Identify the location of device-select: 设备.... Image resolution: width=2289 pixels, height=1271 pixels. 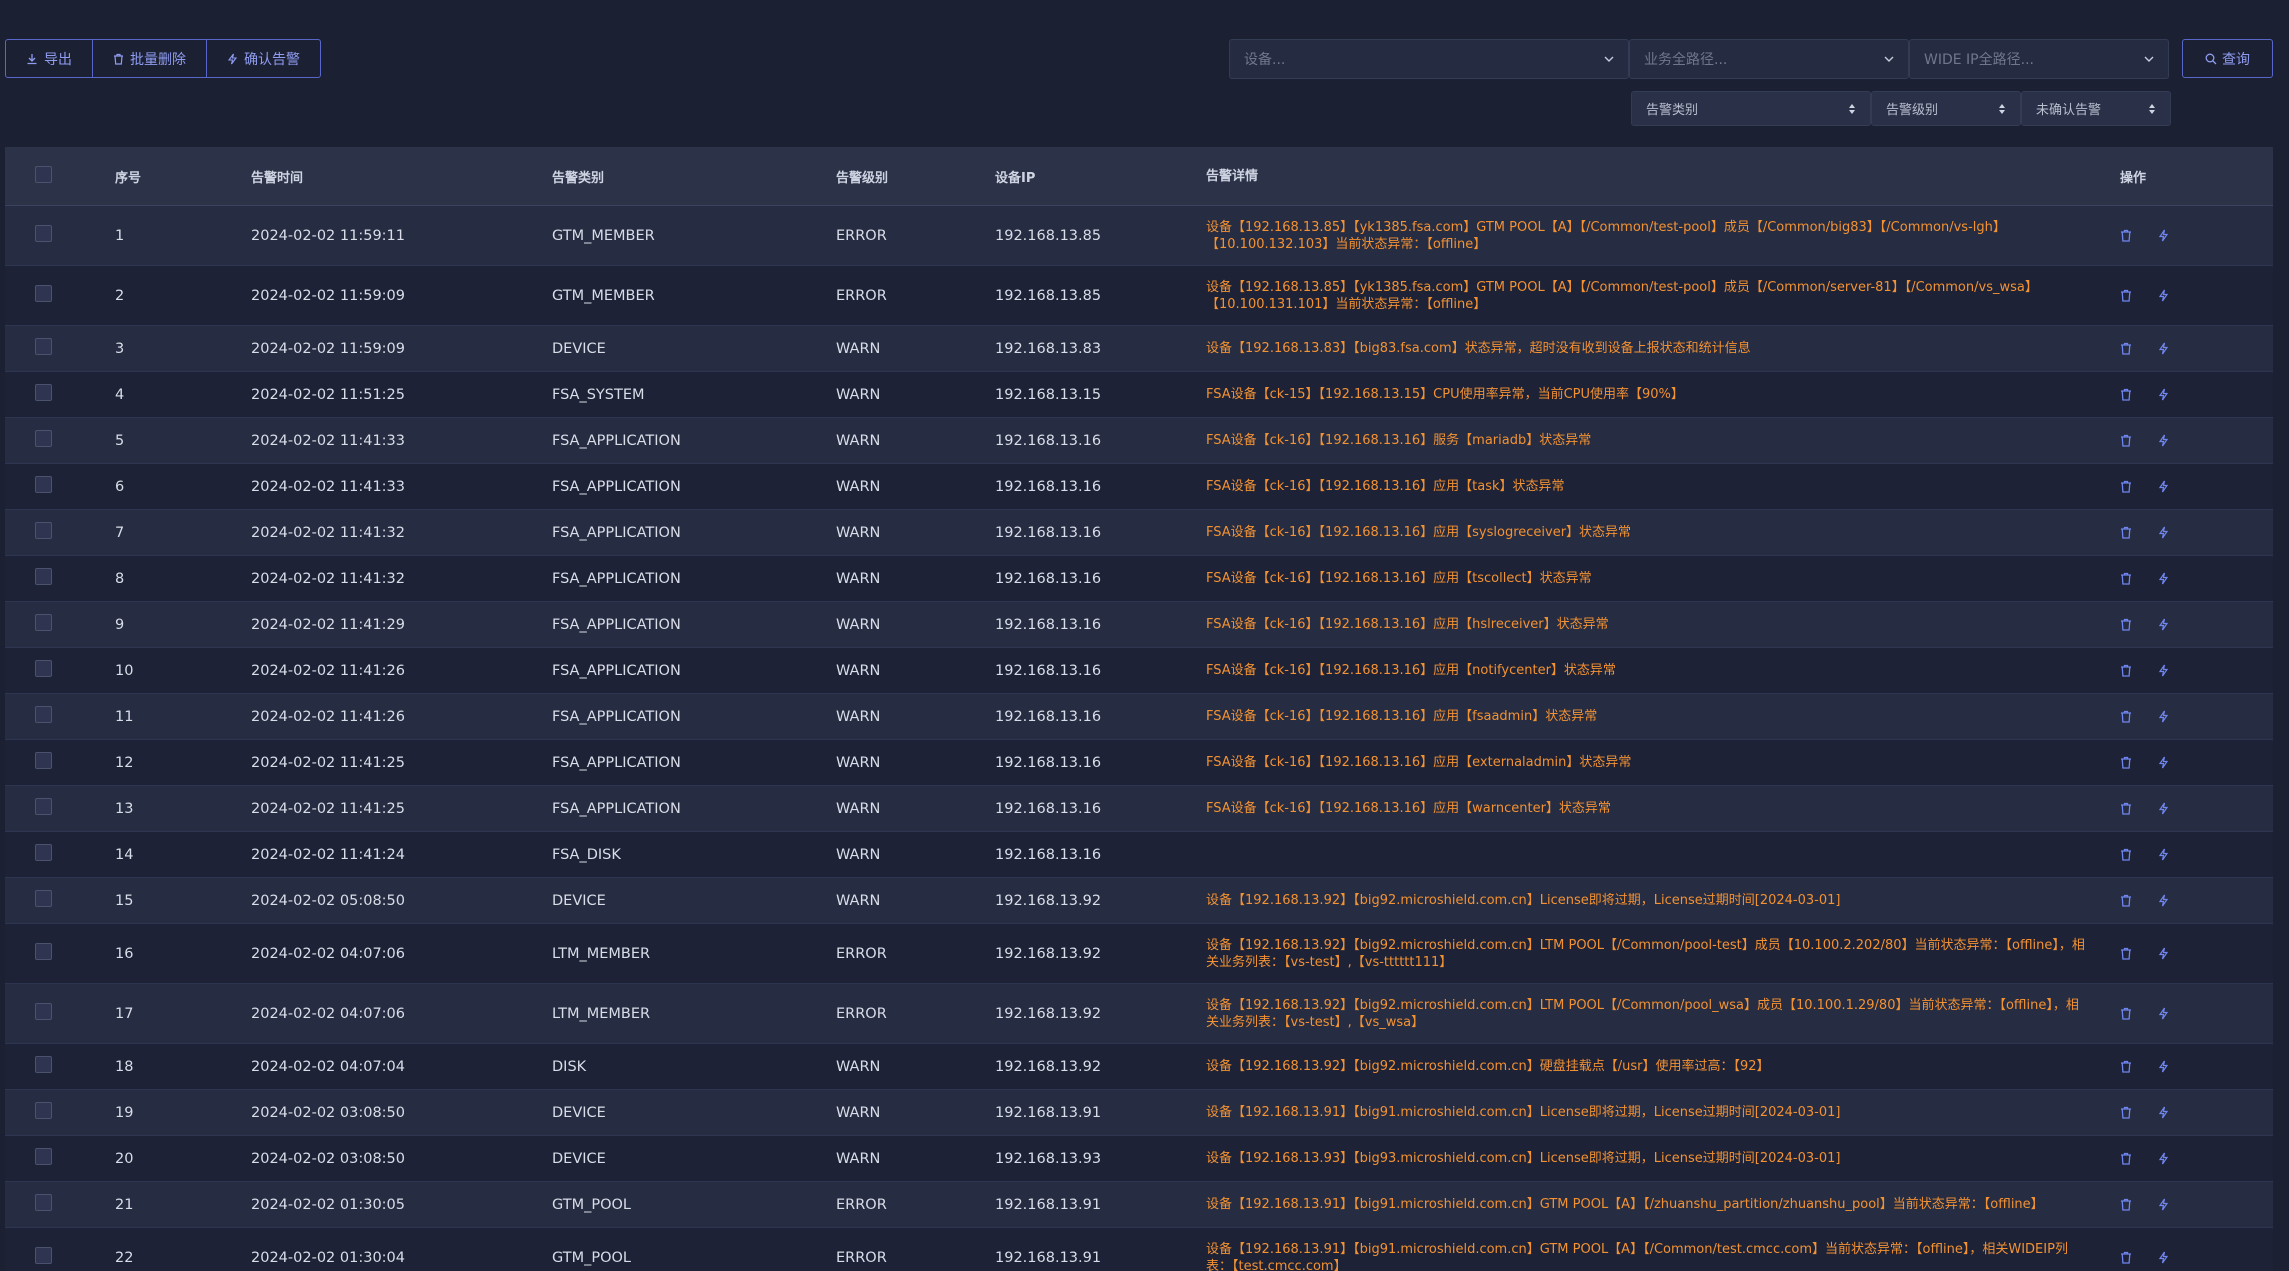
(1429, 59).